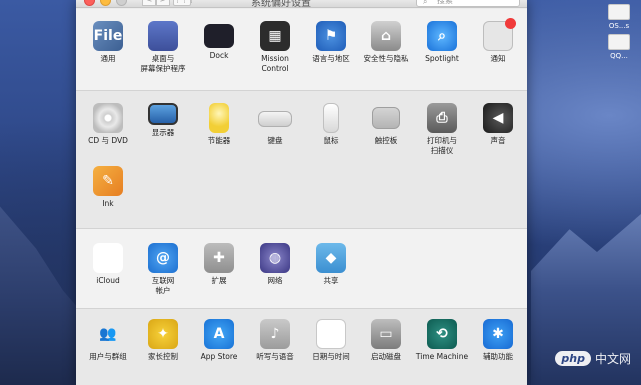  I want to click on pref-pane-label: 语言与地区, so click(331, 58).